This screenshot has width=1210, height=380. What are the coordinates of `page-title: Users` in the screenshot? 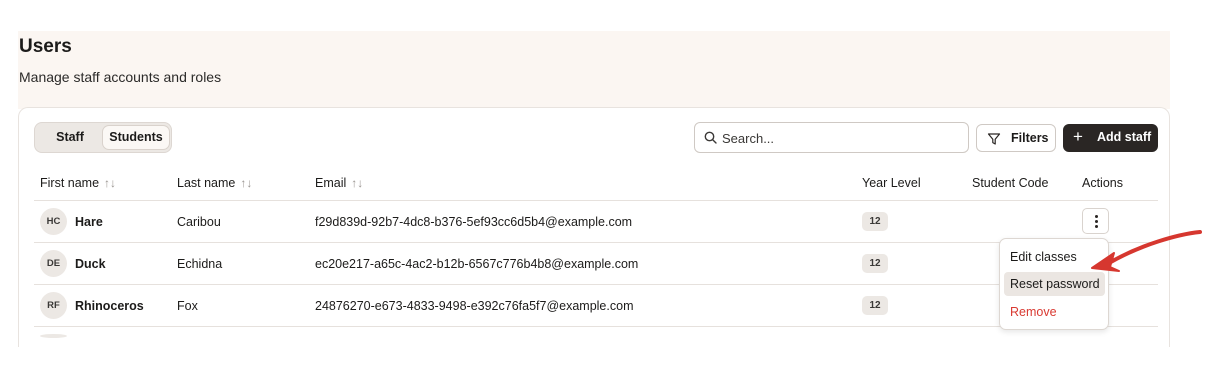 It's located at (45, 46).